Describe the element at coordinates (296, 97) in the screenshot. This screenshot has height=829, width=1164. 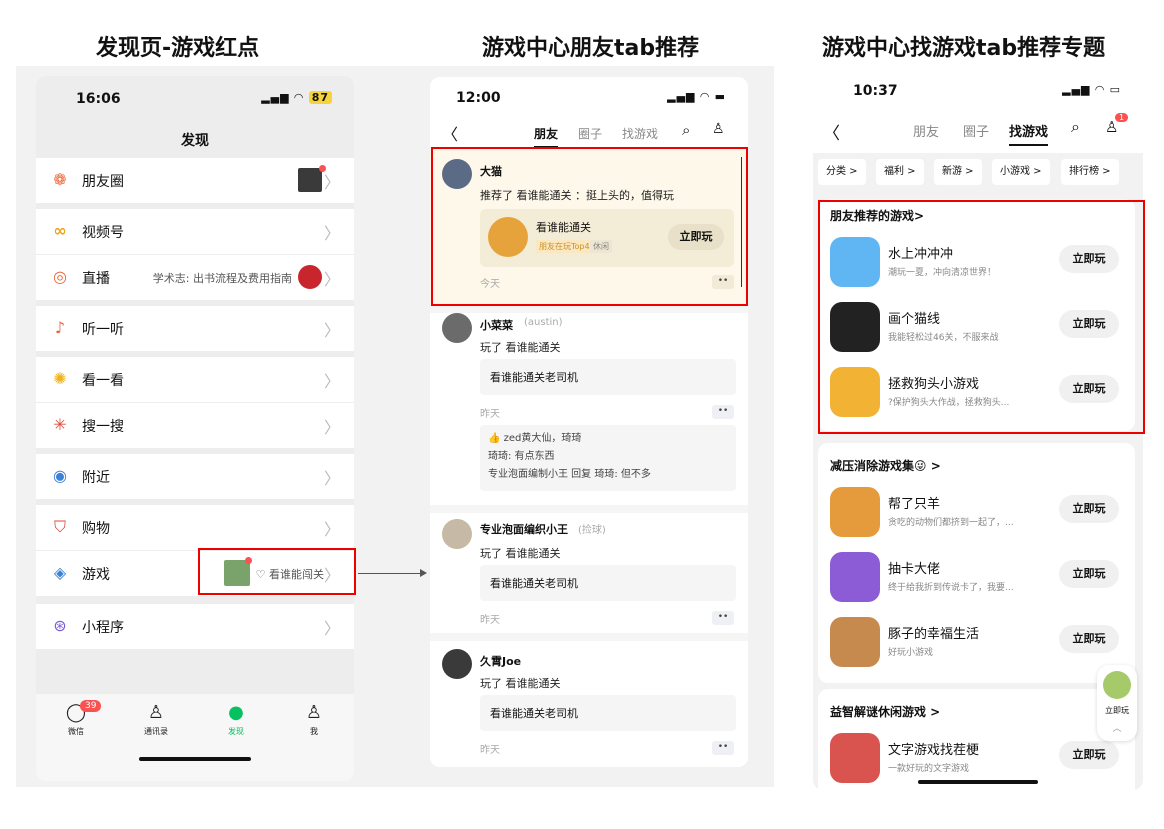
I see `signal-icon: ▂▄▆ ◠ 87` at that location.